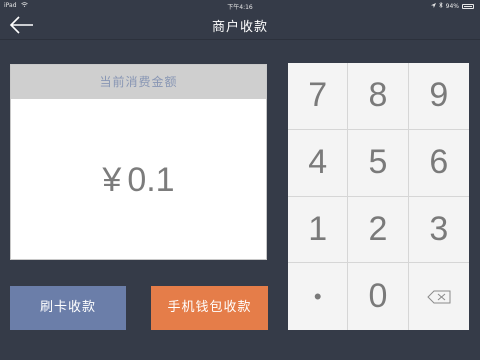  I want to click on key-decimal-point: •, so click(318, 296).